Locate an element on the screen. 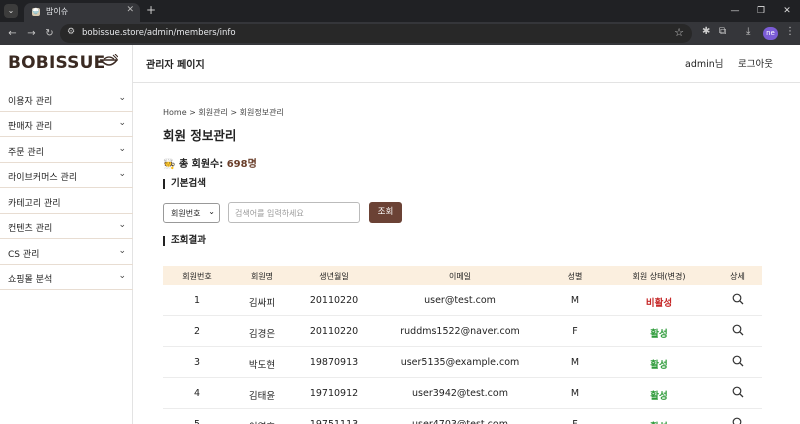 The image size is (800, 424). favicon-icon: 🍚 is located at coordinates (36, 12).